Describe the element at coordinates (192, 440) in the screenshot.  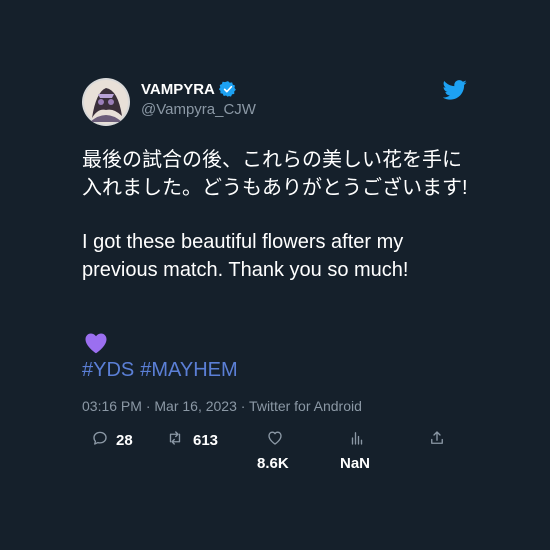
I see `retweet-button: 613` at that location.